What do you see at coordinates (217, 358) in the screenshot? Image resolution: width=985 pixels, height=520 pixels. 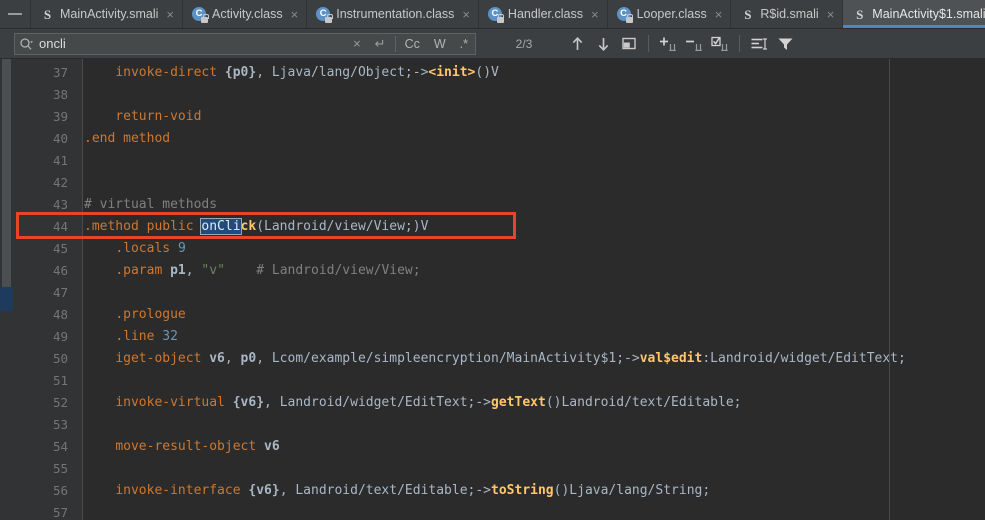 I see `code-token: v6` at bounding box center [217, 358].